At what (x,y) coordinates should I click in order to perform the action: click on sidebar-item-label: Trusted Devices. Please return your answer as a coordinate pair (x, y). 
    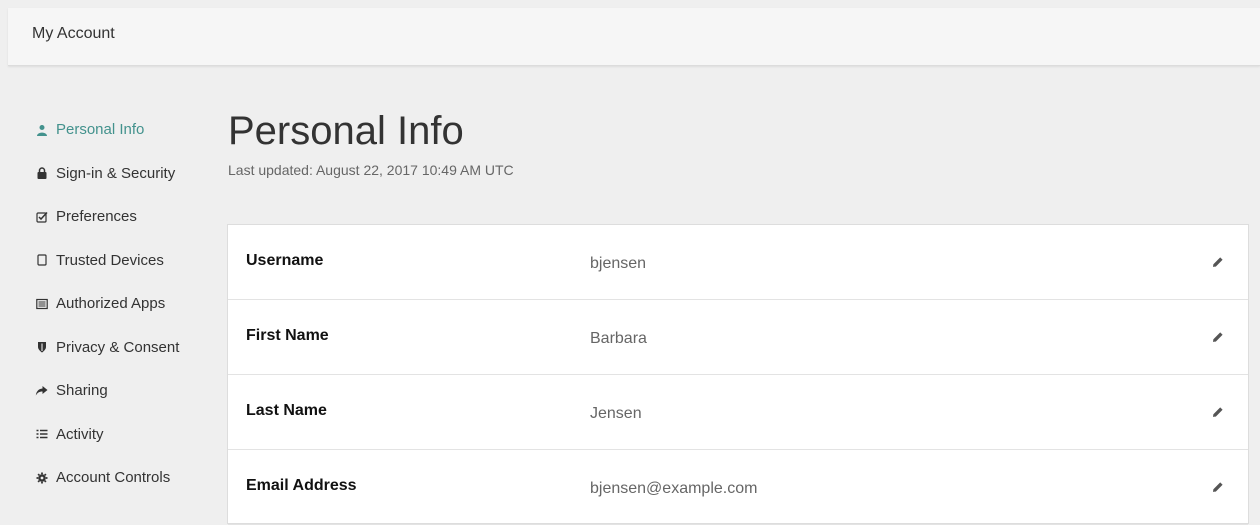
    Looking at the image, I should click on (110, 260).